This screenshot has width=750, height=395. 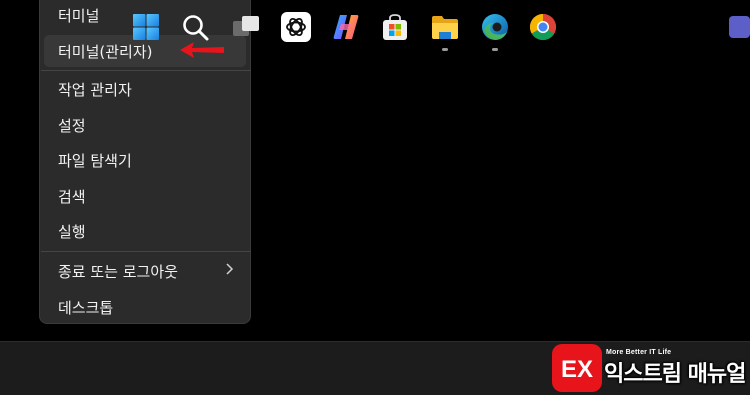 I want to click on app-icon, so click(x=738, y=27).